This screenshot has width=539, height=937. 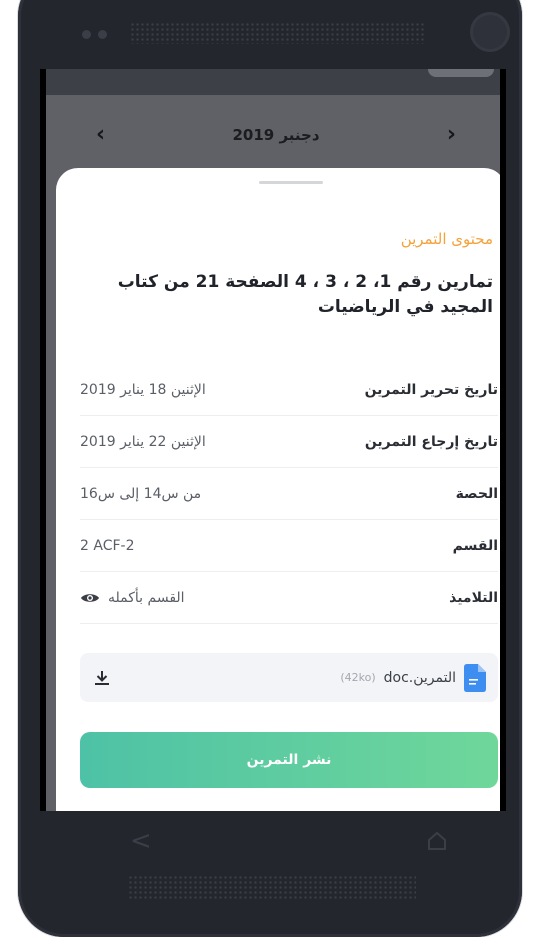 What do you see at coordinates (451, 135) in the screenshot?
I see `next-month-button: ›` at bounding box center [451, 135].